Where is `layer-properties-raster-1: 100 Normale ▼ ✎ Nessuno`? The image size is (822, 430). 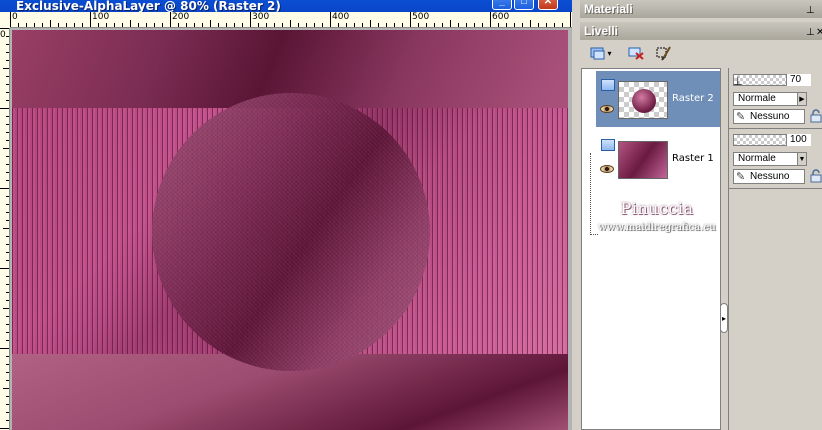
layer-properties-raster-1: 100 Normale ▼ ✎ Nessuno is located at coordinates (777, 162).